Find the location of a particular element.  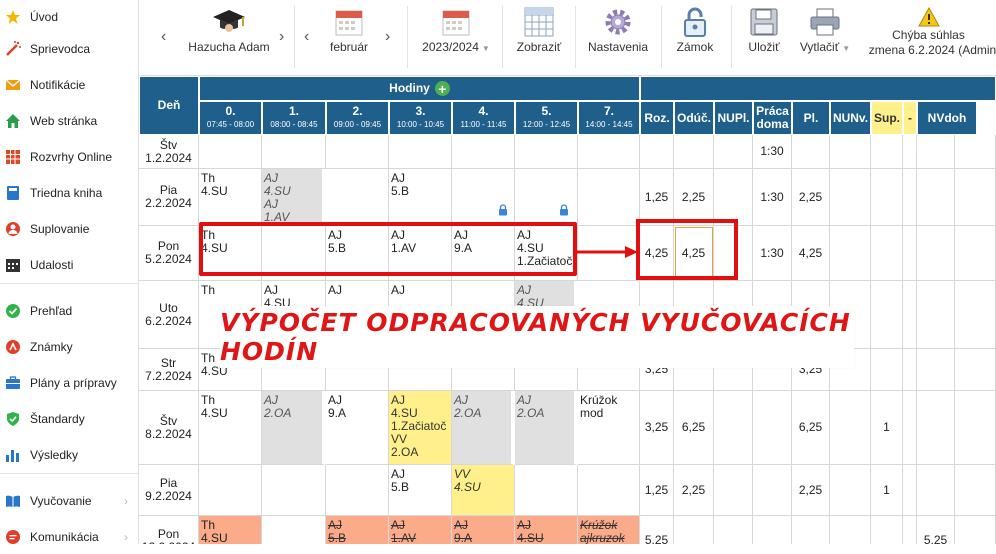

summary-value: 2,25 is located at coordinates (810, 489).